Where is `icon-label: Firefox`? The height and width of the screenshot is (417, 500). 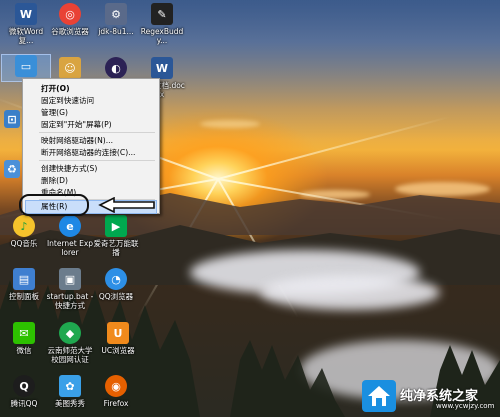 icon-label: Firefox is located at coordinates (116, 403).